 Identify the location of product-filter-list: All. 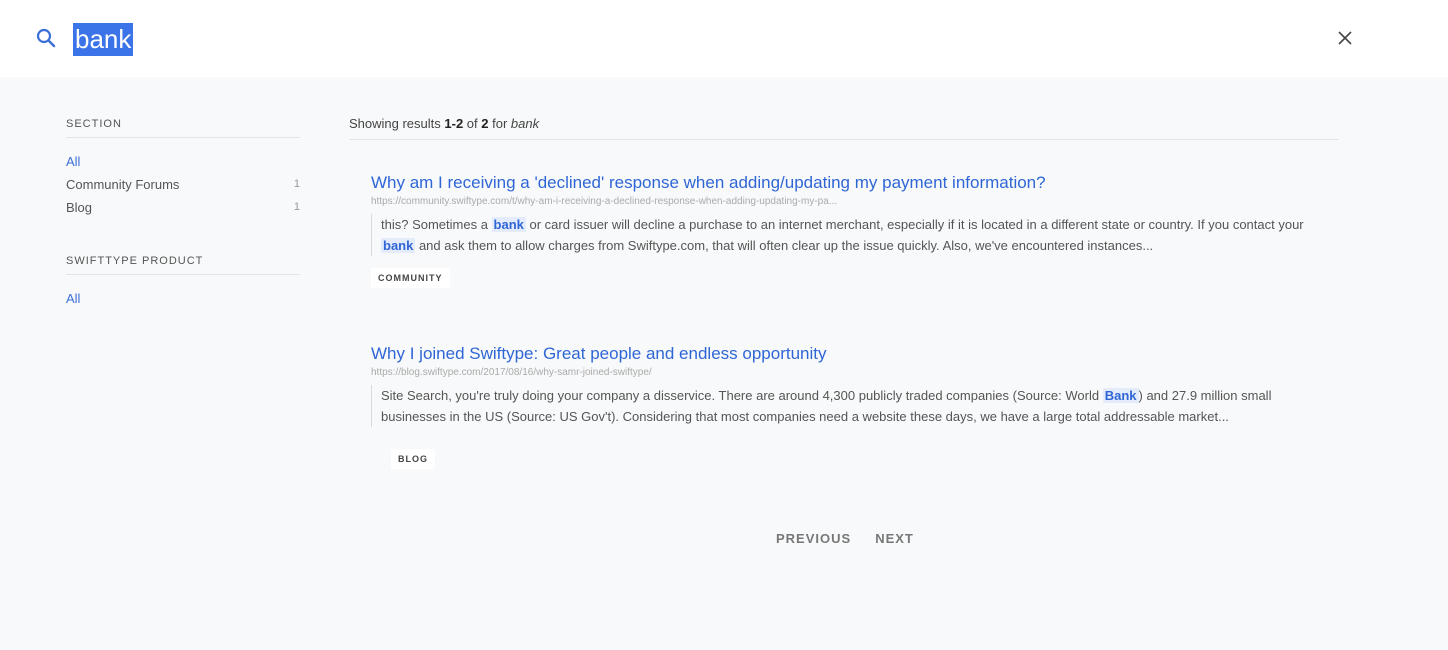
(183, 298).